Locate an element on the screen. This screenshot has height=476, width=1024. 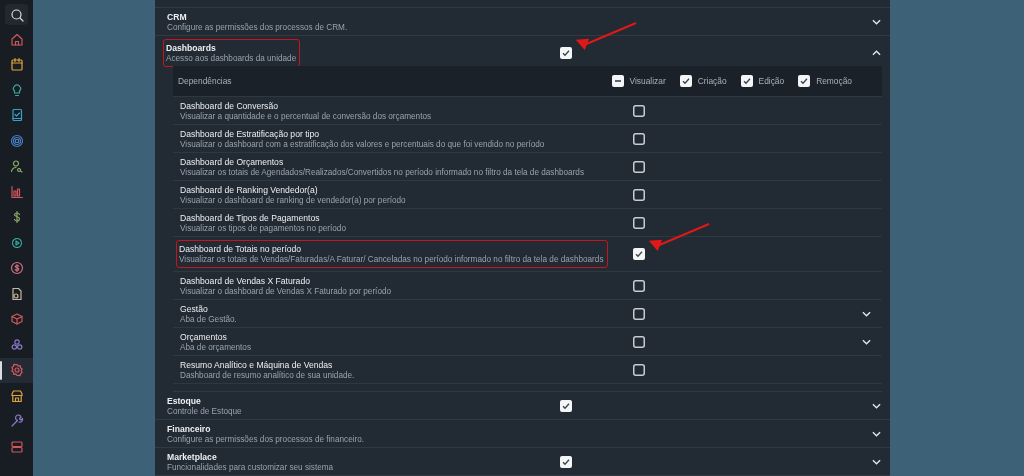
bar-chart-icon is located at coordinates (16, 191).